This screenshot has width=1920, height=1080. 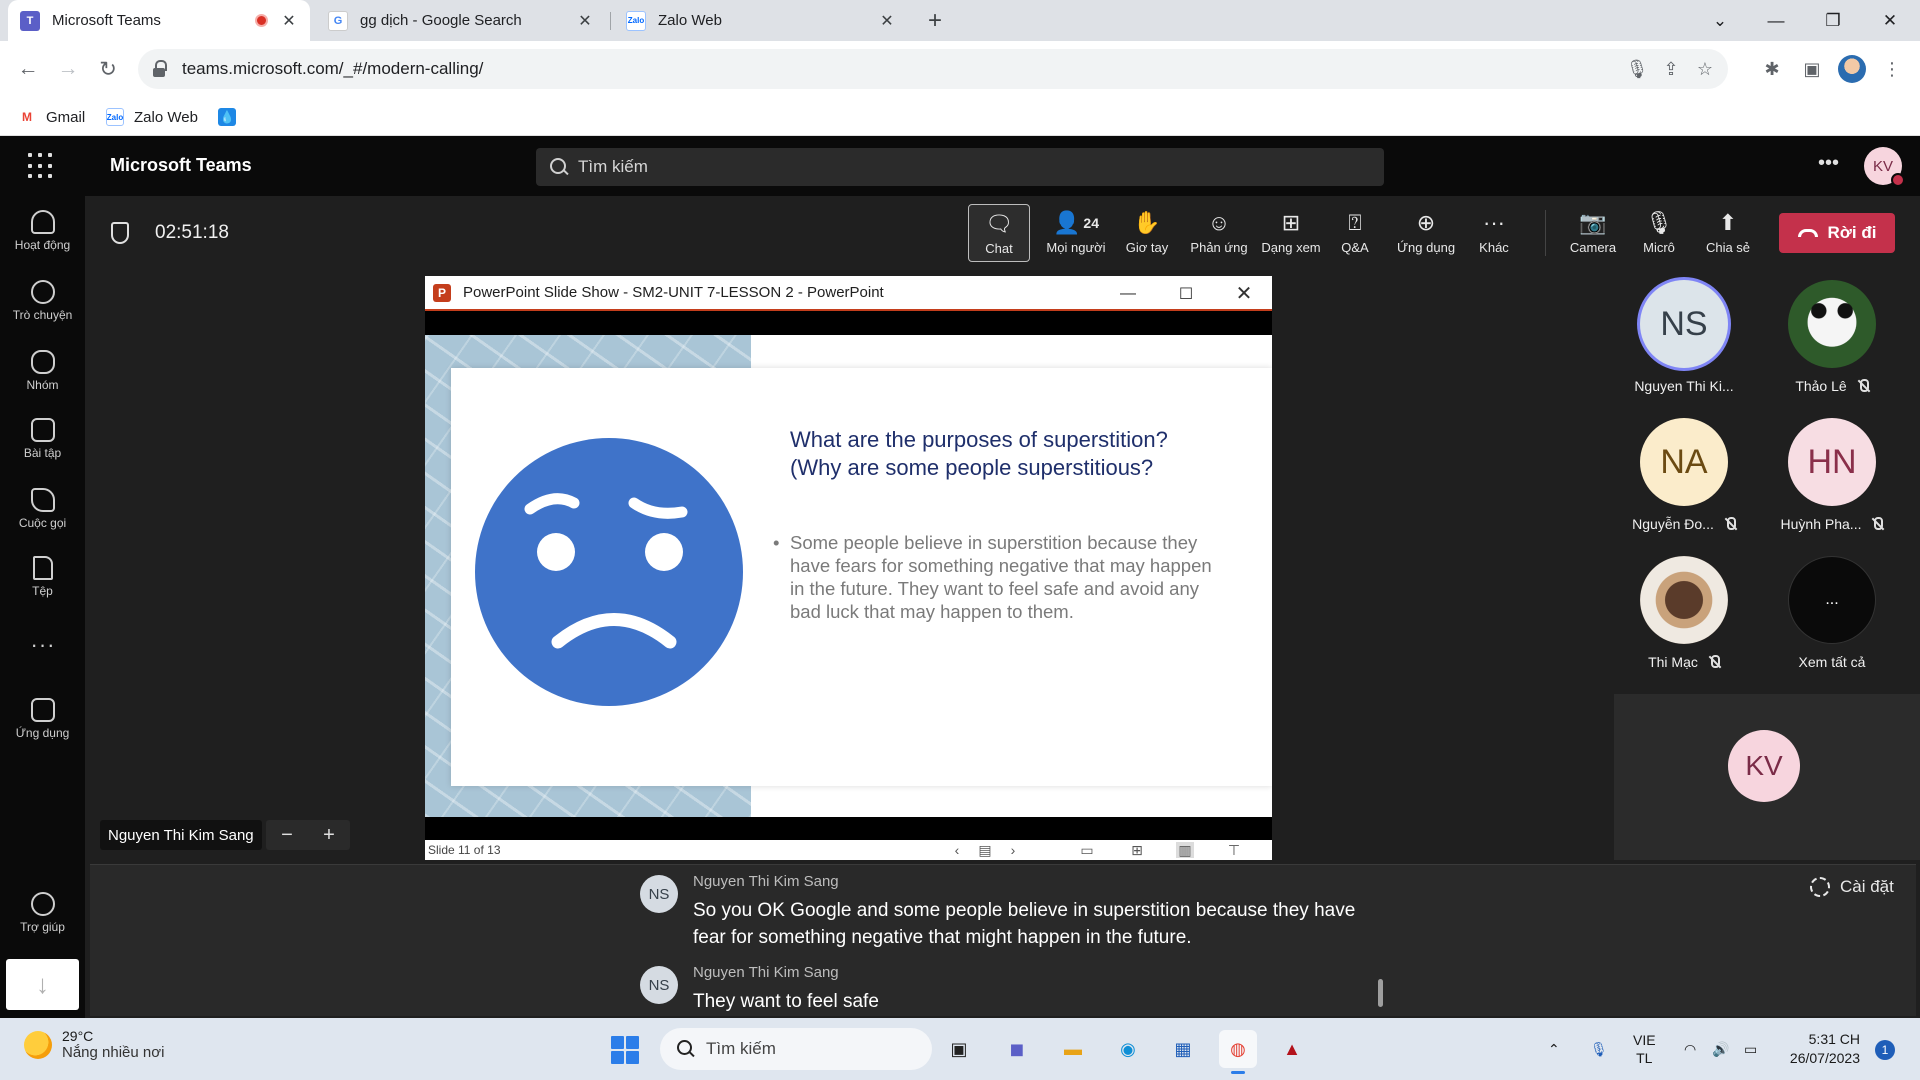 What do you see at coordinates (1837, 233) in the screenshot?
I see `leave-button: Rời đi` at bounding box center [1837, 233].